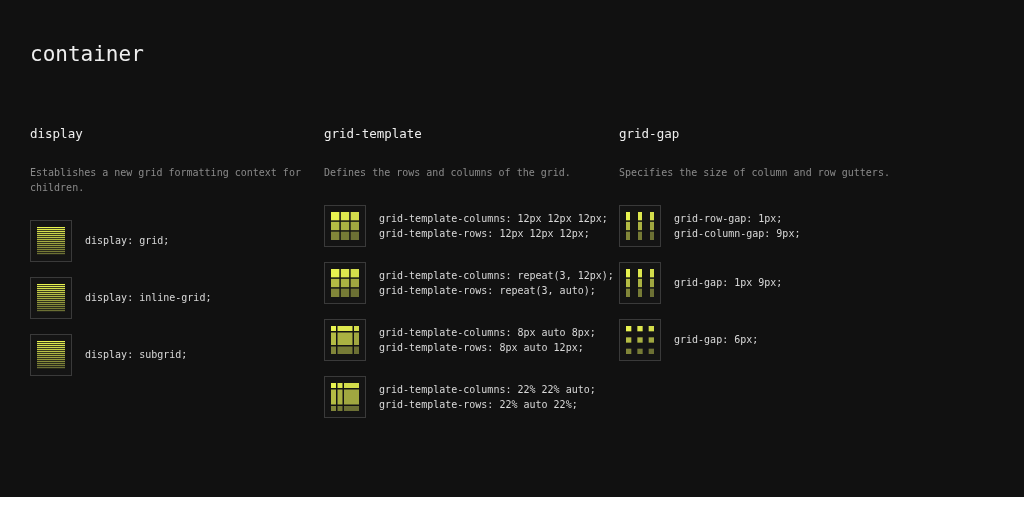 The image size is (1024, 510). I want to click on code-line: grid-gap: 1px 9px;, so click(728, 283).